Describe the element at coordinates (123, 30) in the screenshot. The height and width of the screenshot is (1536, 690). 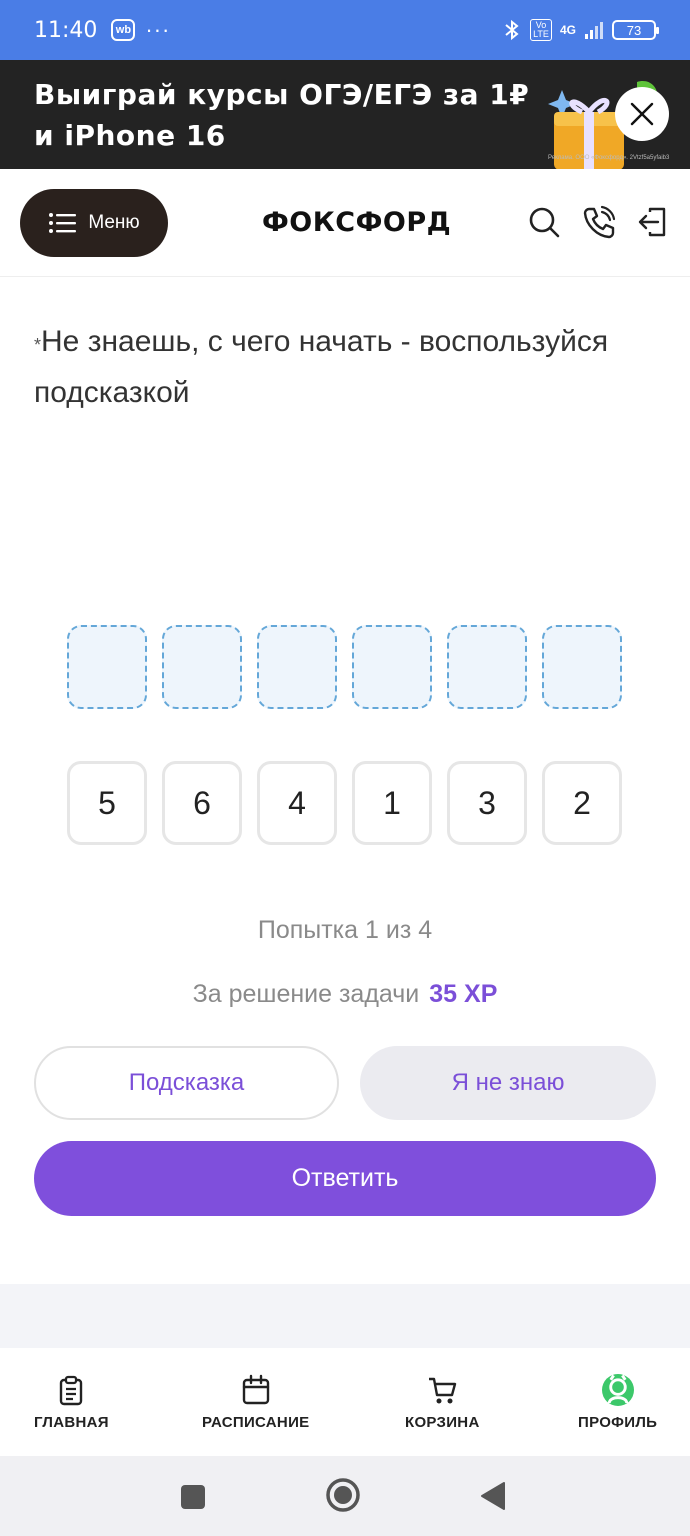
I see `wb-app-icon: wb` at that location.